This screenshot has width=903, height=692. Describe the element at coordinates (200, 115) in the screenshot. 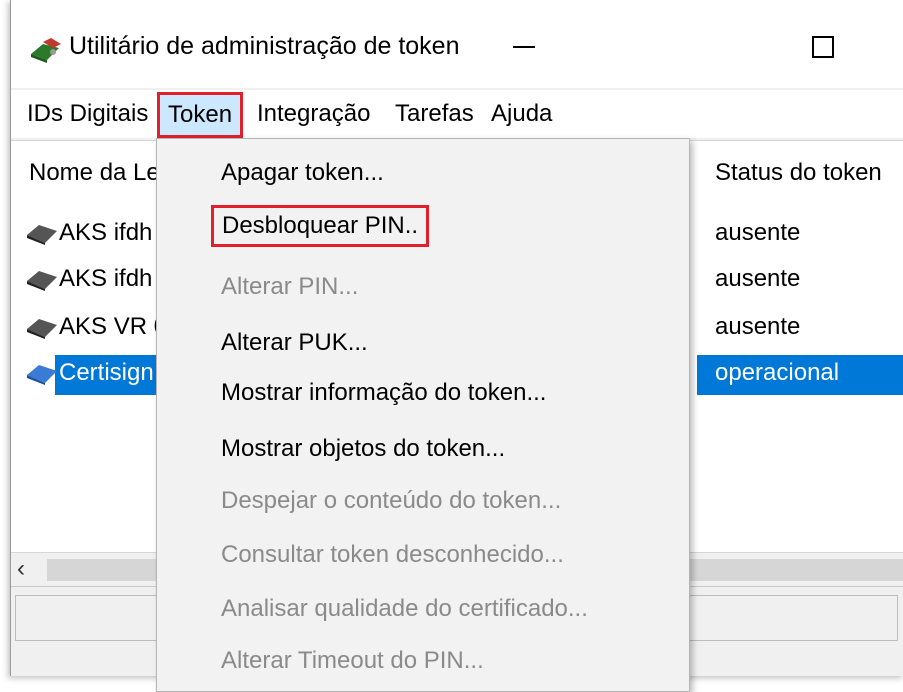

I see `menu-token: Token` at that location.